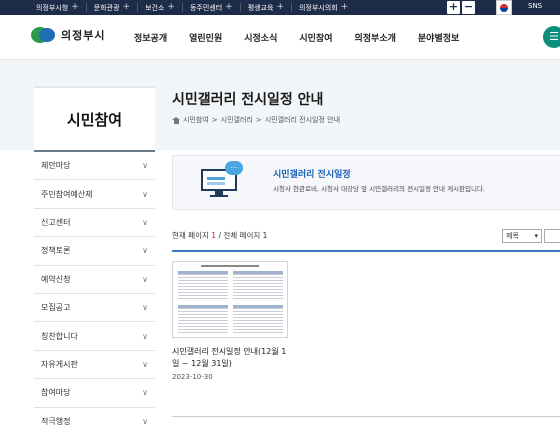  What do you see at coordinates (52, 7) in the screenshot?
I see `family-link-label: 의정부시청` at bounding box center [52, 7].